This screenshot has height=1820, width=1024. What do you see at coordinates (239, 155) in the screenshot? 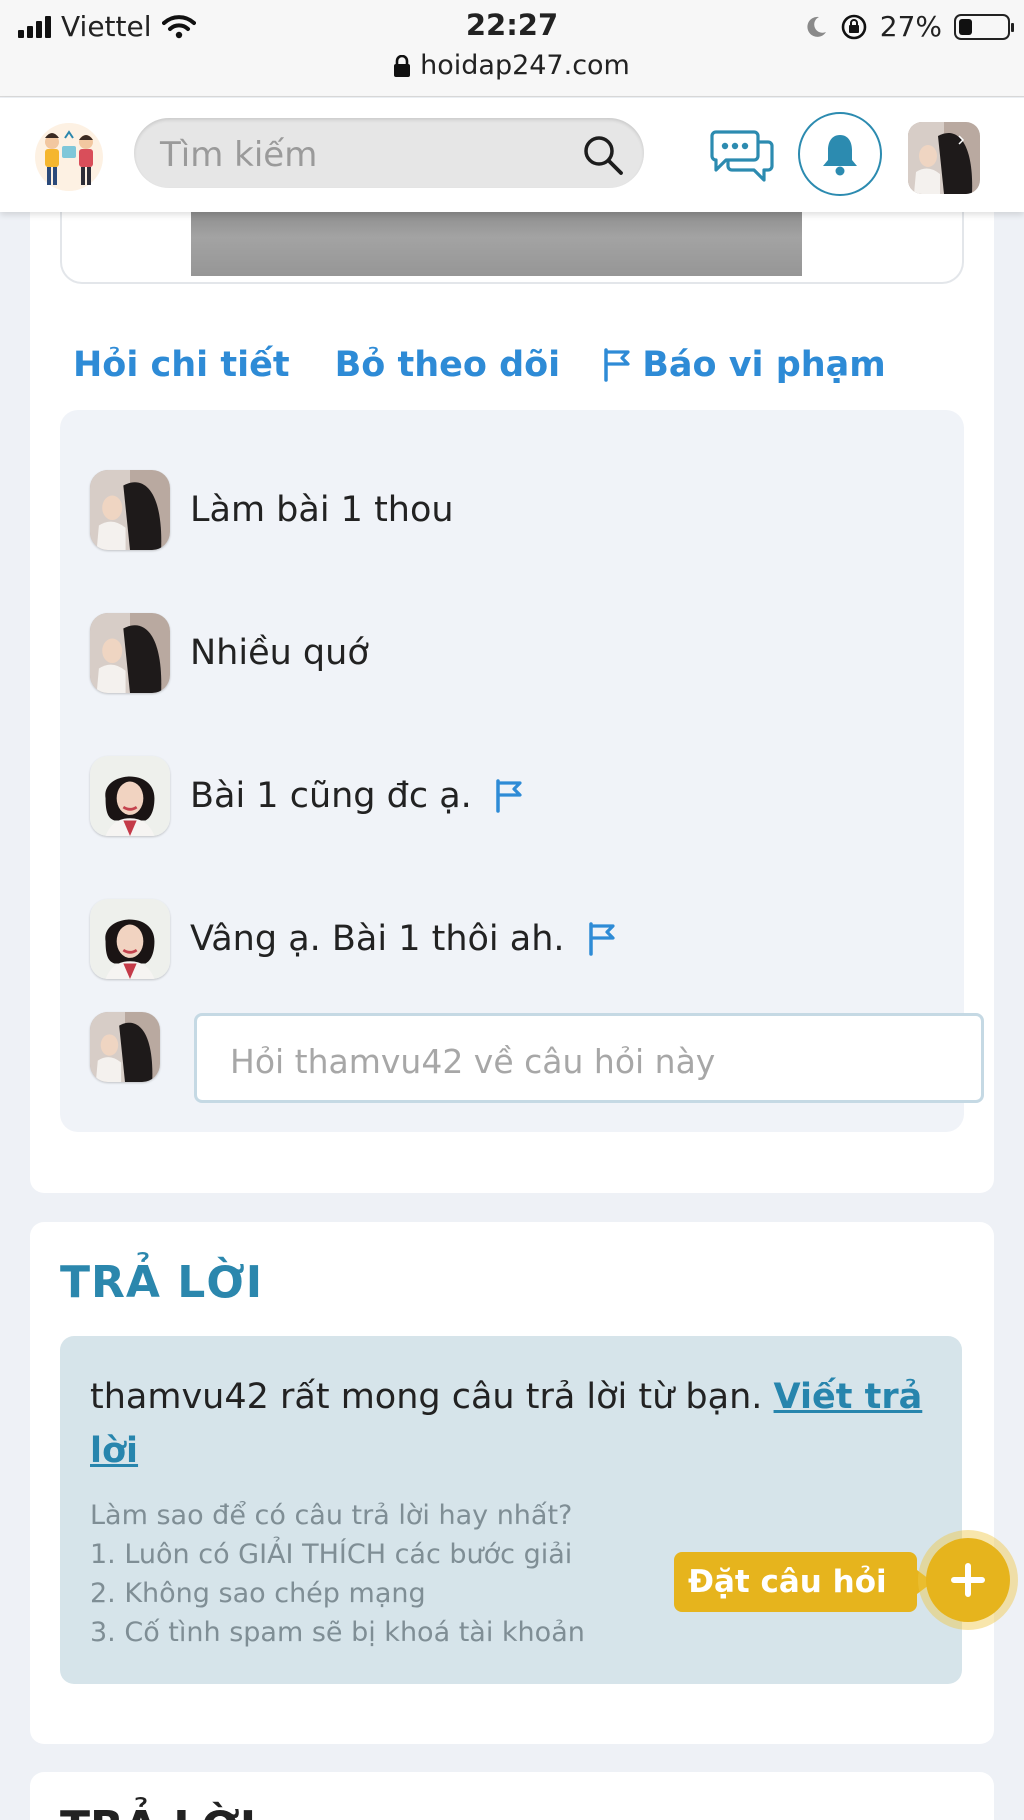
I see `search-placeholder: Tìm kiếm` at bounding box center [239, 155].